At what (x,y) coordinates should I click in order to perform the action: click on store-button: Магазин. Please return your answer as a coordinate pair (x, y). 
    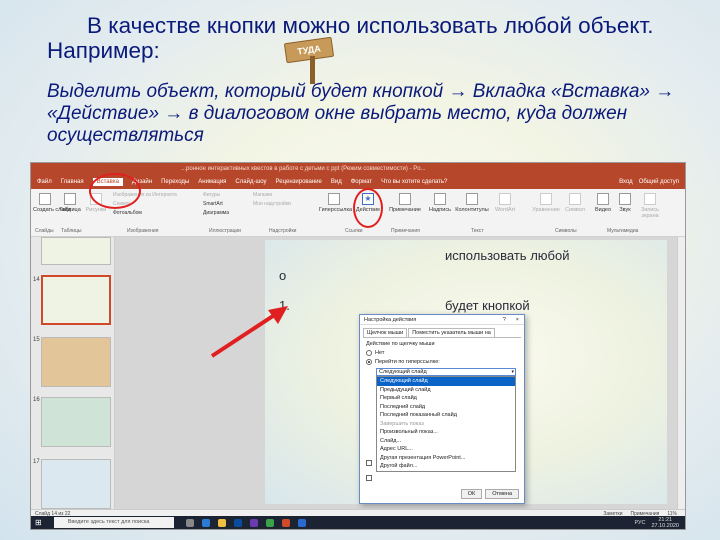
    Looking at the image, I should click on (262, 195).